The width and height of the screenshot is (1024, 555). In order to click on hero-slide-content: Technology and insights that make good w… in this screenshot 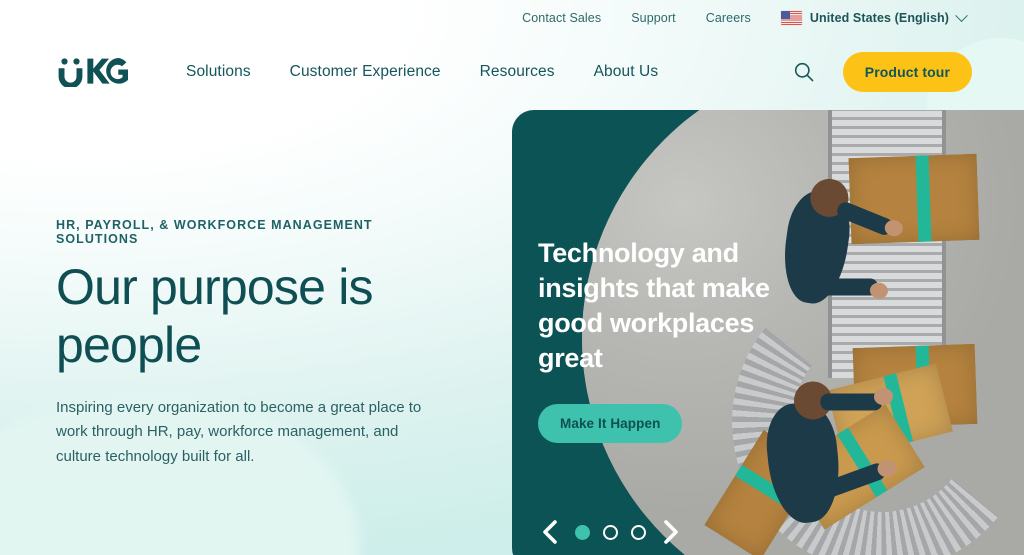, I will do `click(663, 340)`.